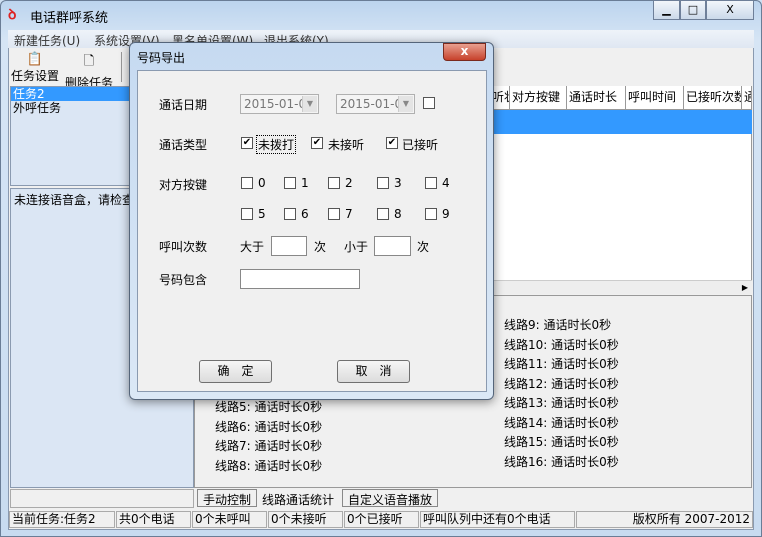  Describe the element at coordinates (183, 145) in the screenshot. I see `type-label: 通话类型` at that location.